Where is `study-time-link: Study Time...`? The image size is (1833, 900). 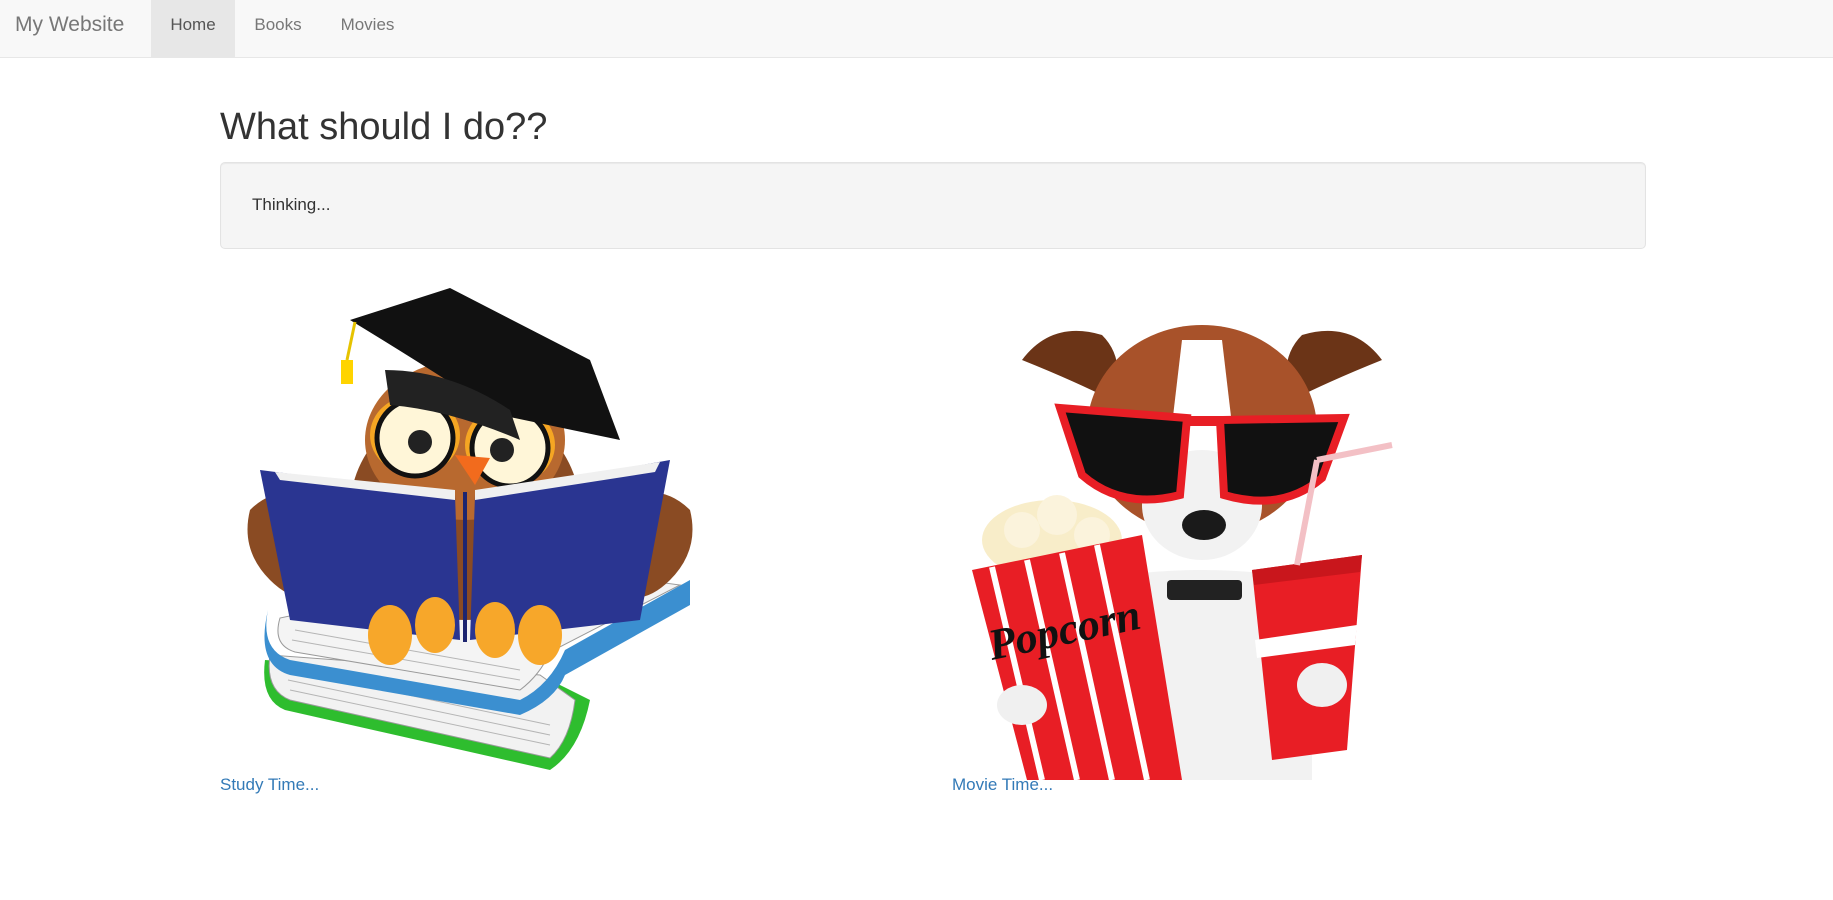 study-time-link: Study Time... is located at coordinates (269, 785).